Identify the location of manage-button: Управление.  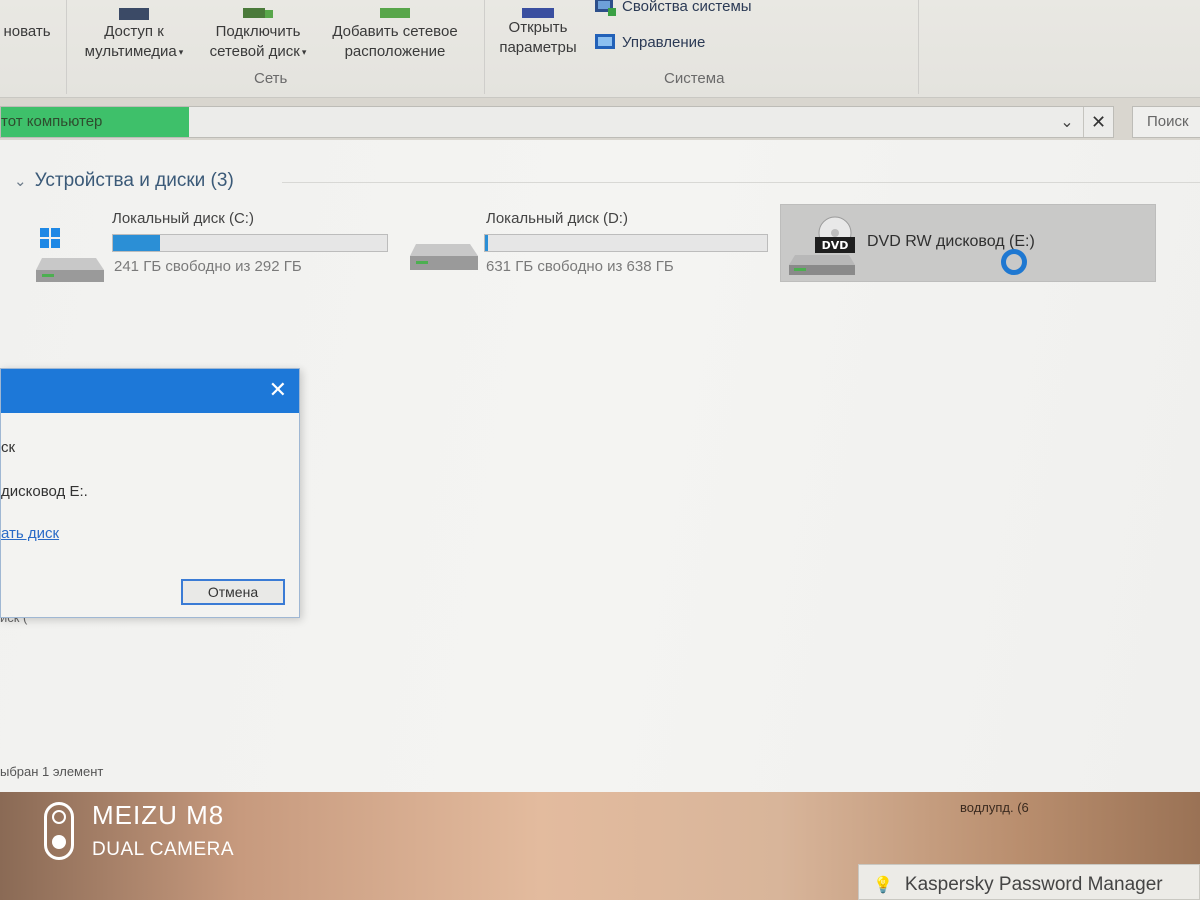
(649, 42).